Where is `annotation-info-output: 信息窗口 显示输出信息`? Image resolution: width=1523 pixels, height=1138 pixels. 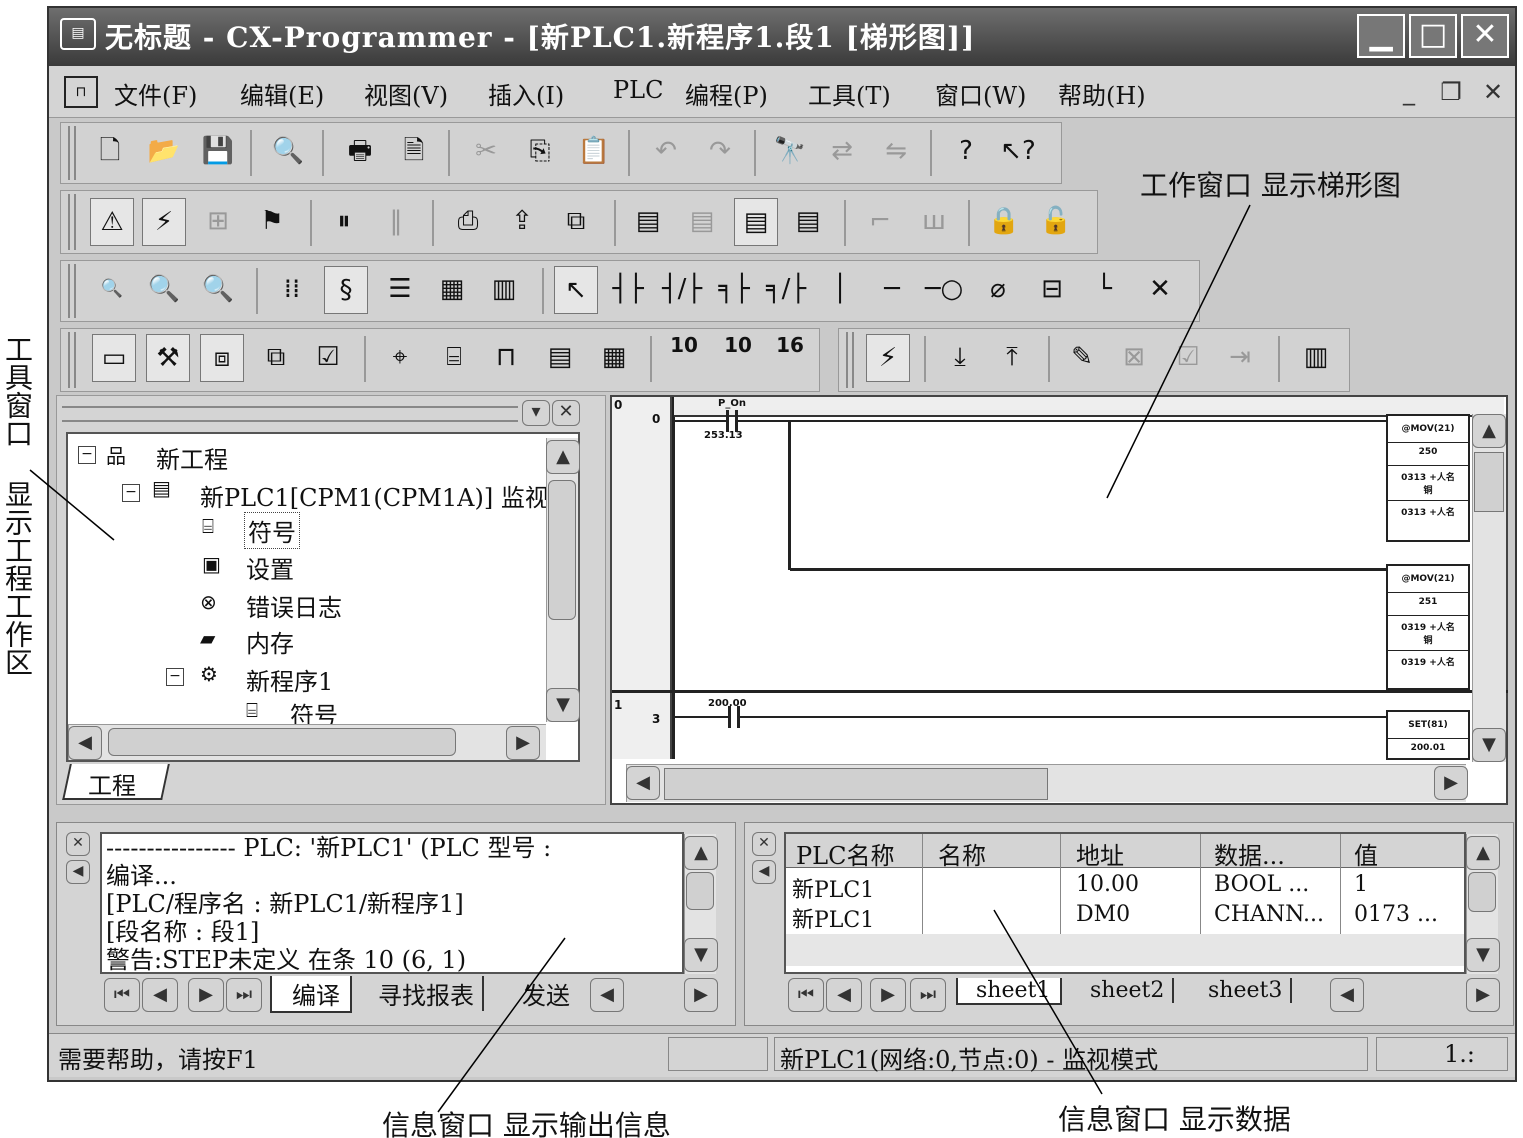 annotation-info-output: 信息窗口 显示输出信息 is located at coordinates (526, 1123).